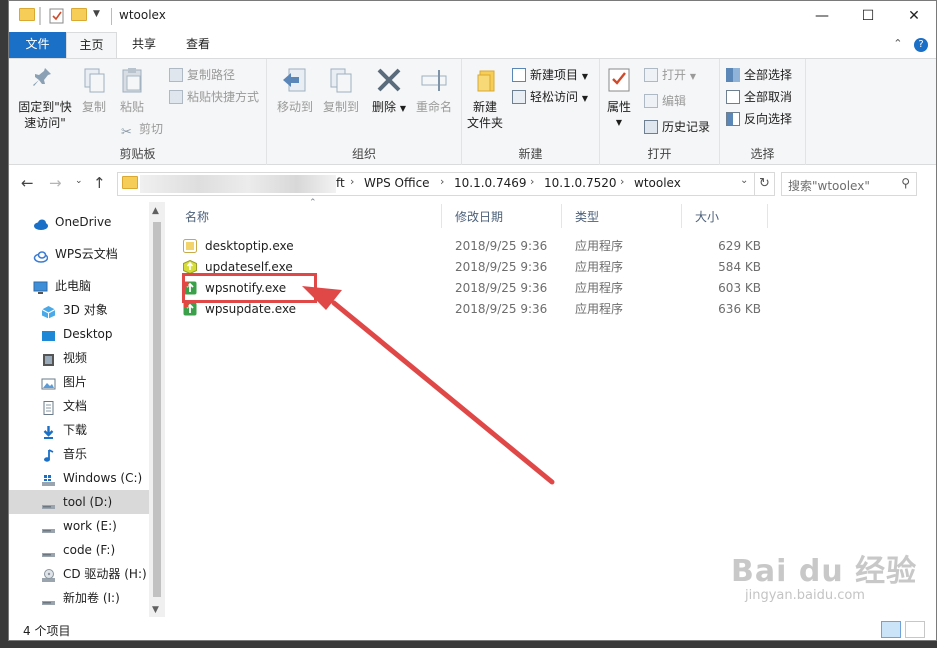 The image size is (937, 648). I want to click on up-arrow-icon: ↑, so click(99, 183).